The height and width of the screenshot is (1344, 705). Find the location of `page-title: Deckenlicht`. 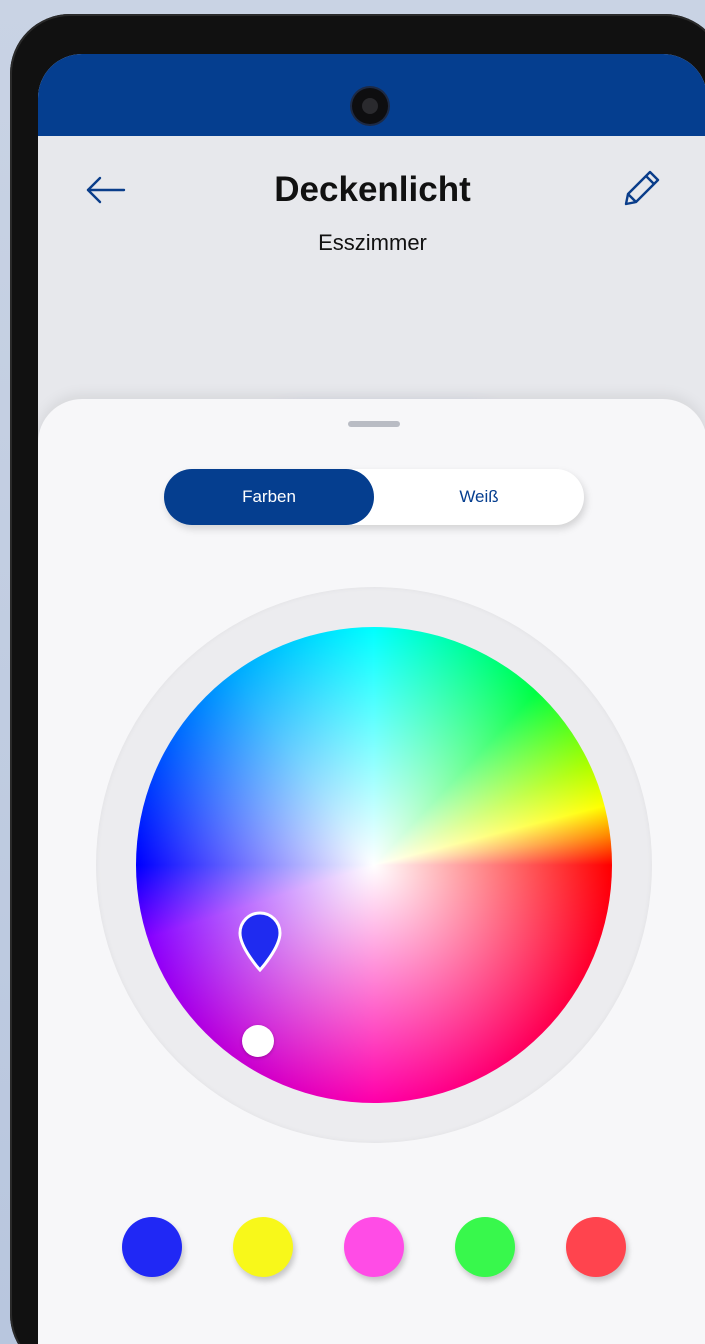

page-title: Deckenlicht is located at coordinates (372, 189).